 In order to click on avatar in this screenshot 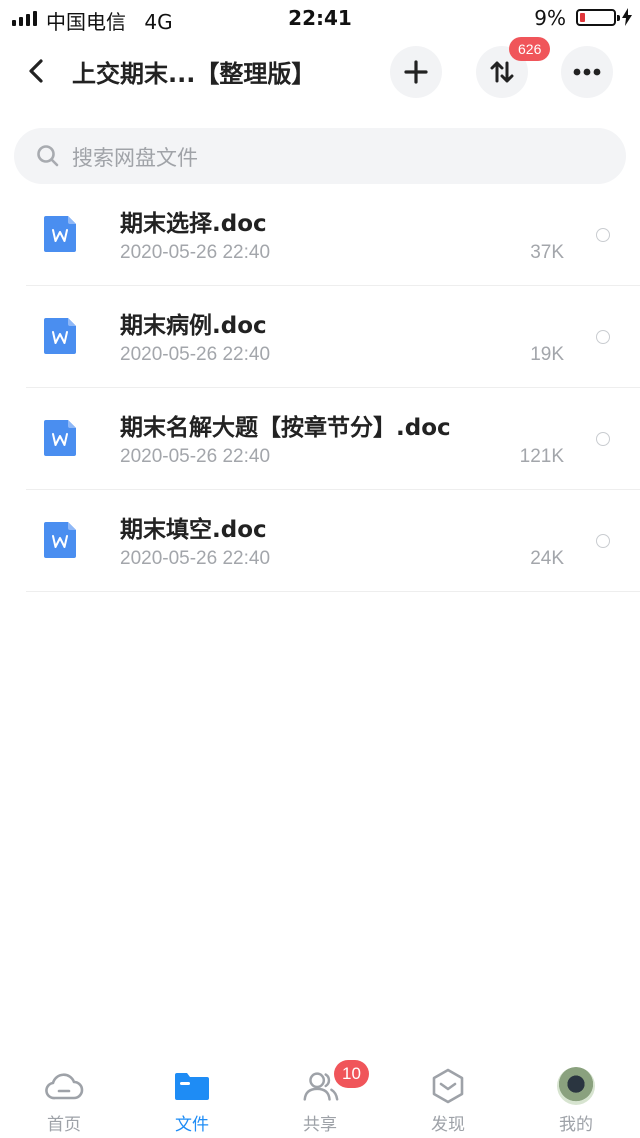, I will do `click(576, 1086)`.